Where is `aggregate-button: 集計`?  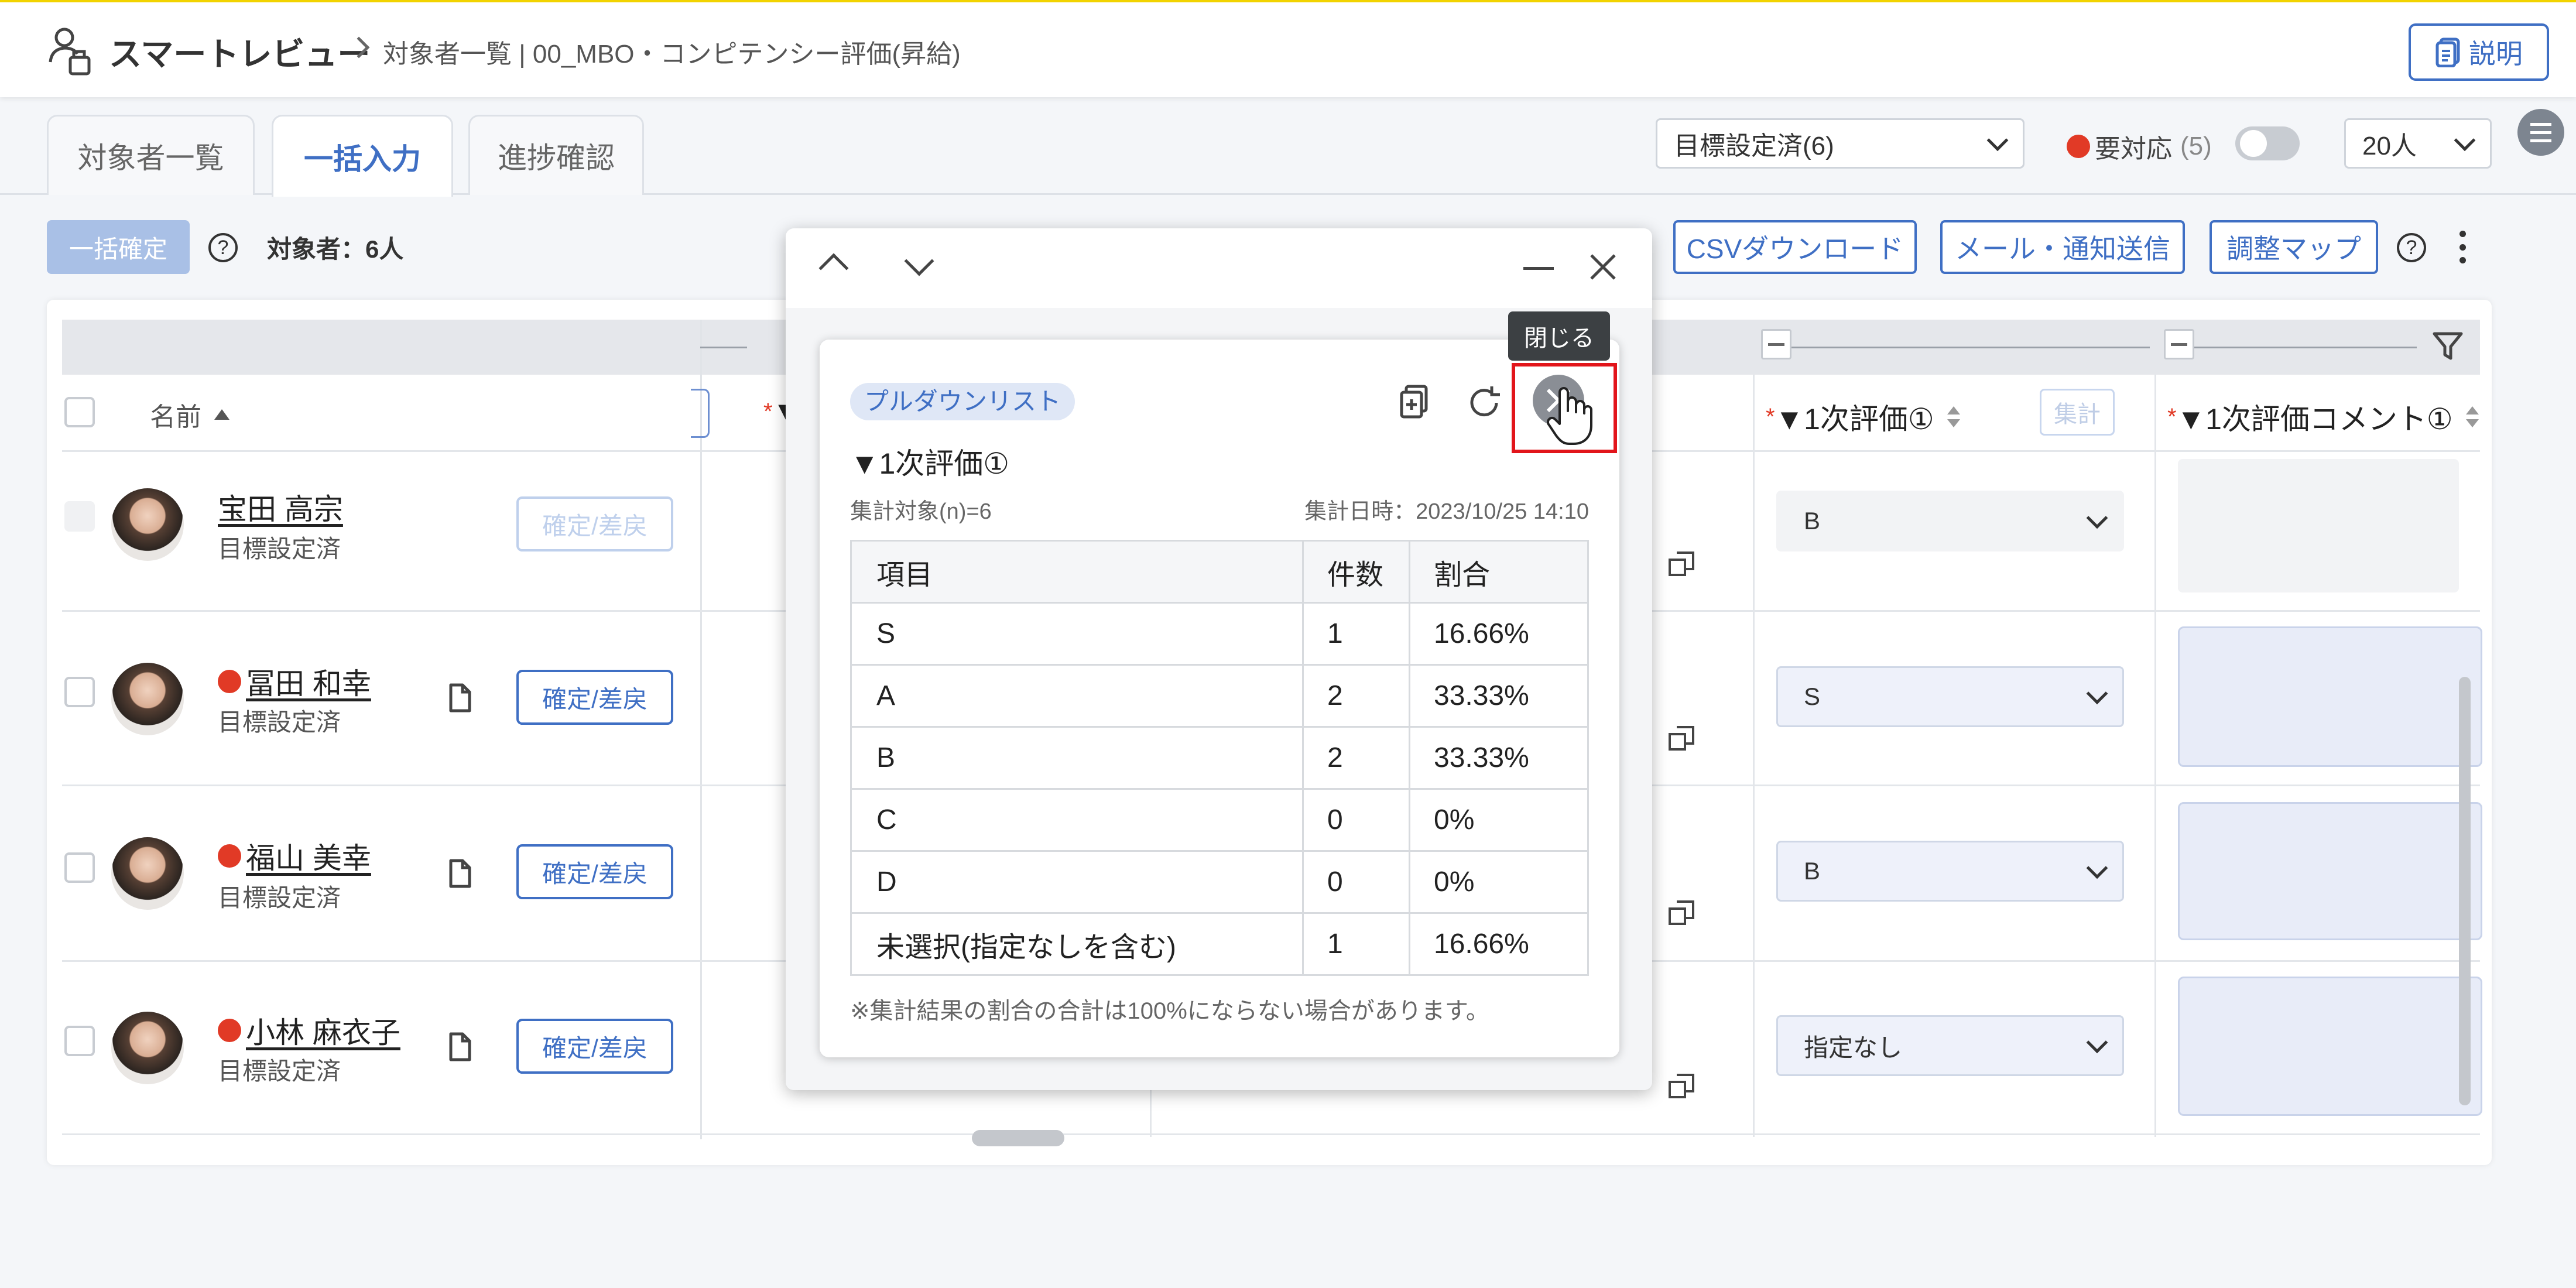
aggregate-button: 集計 is located at coordinates (2077, 412).